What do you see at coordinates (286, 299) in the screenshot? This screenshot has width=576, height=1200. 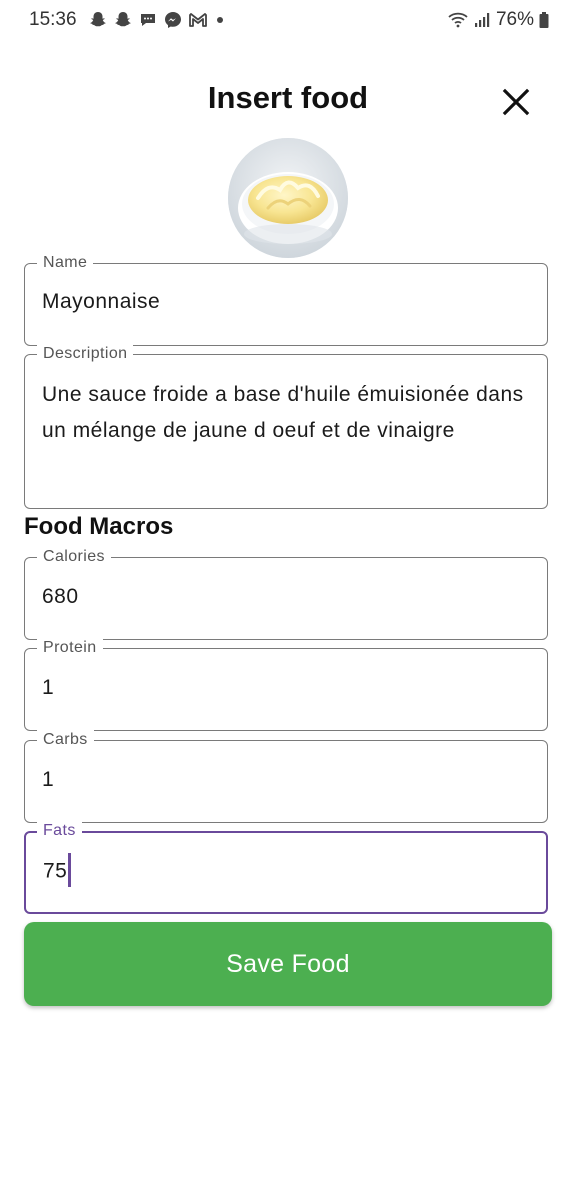 I see `name-field: Name Mayonnaise` at bounding box center [286, 299].